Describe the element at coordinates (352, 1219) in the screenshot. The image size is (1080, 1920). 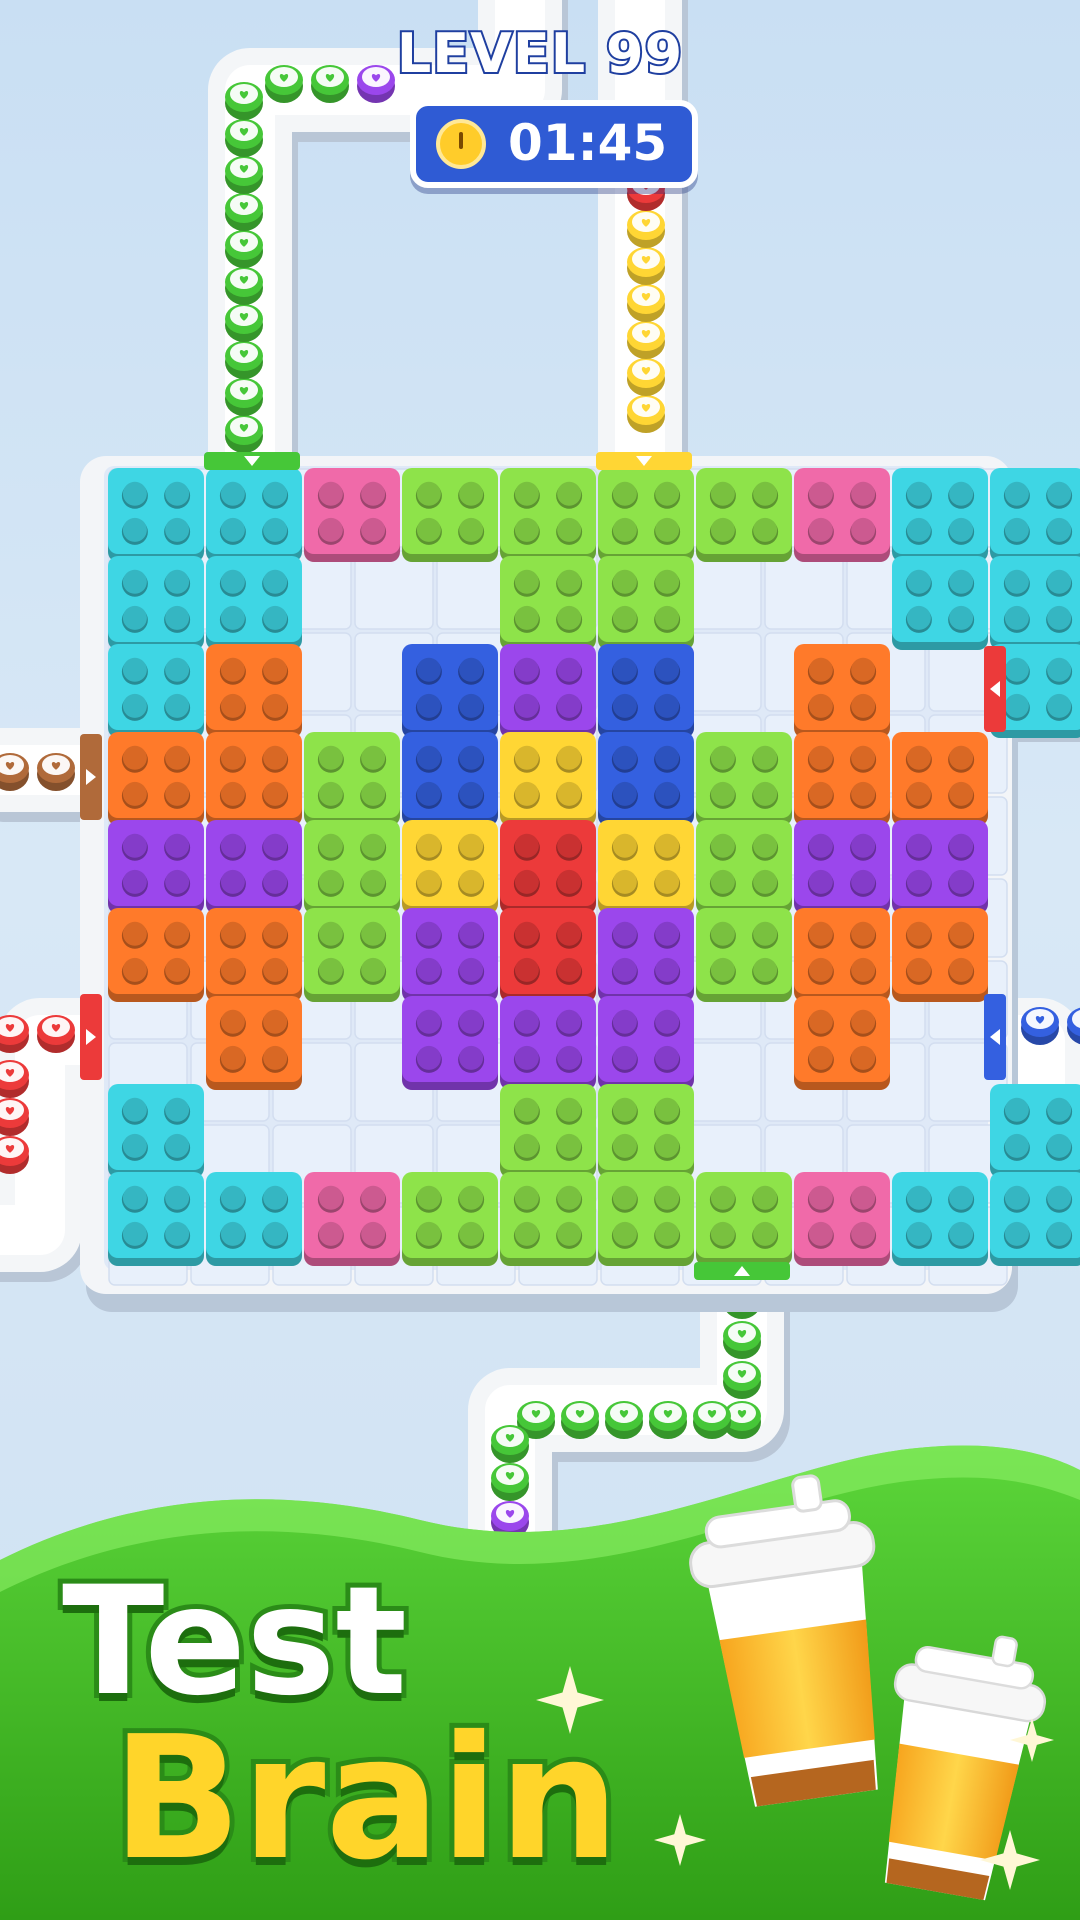
I see `pink-bottom-left` at that location.